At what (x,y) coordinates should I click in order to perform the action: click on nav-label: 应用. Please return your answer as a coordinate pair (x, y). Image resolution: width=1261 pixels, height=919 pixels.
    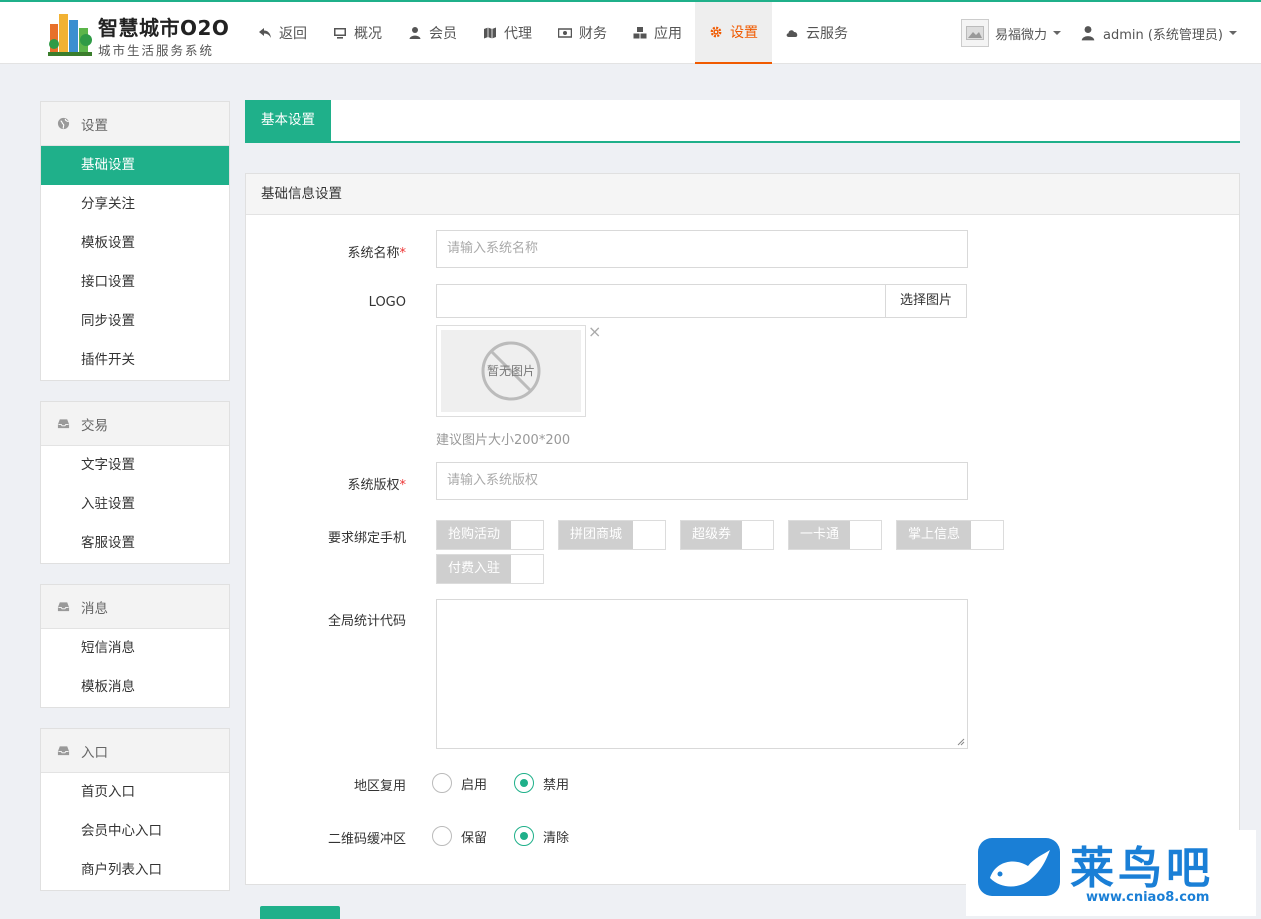
    Looking at the image, I should click on (668, 34).